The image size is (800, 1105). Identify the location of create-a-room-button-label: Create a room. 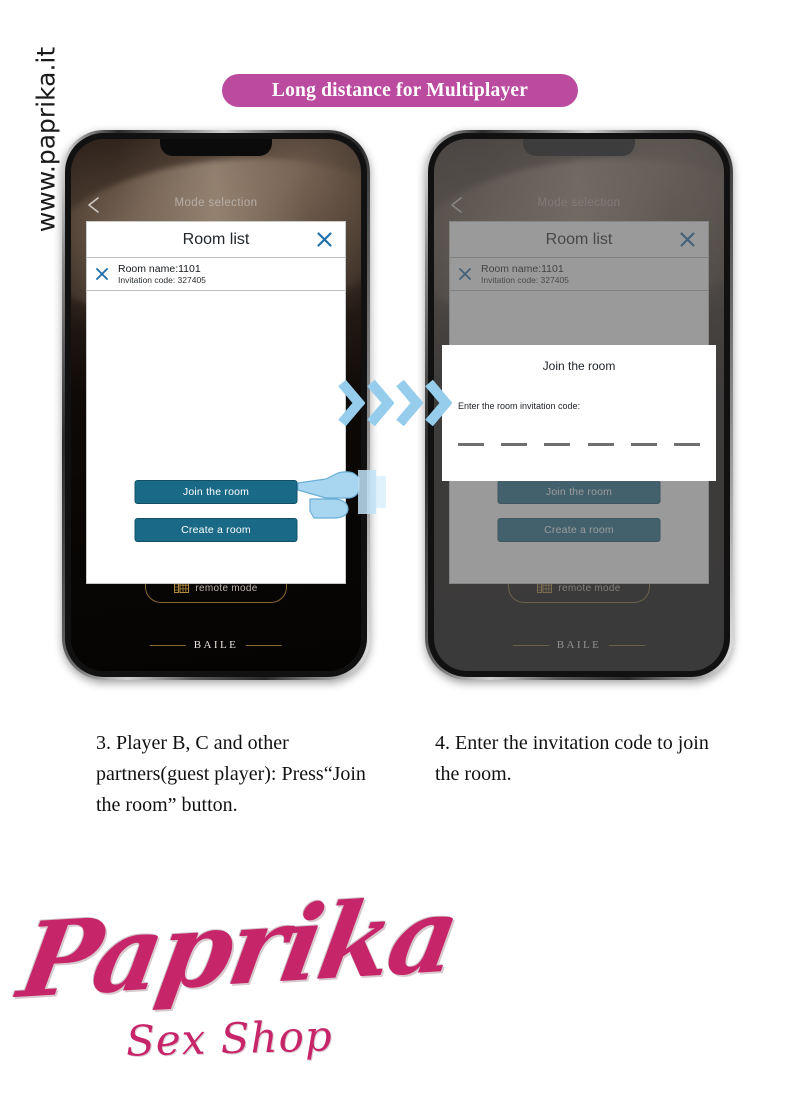
(216, 530).